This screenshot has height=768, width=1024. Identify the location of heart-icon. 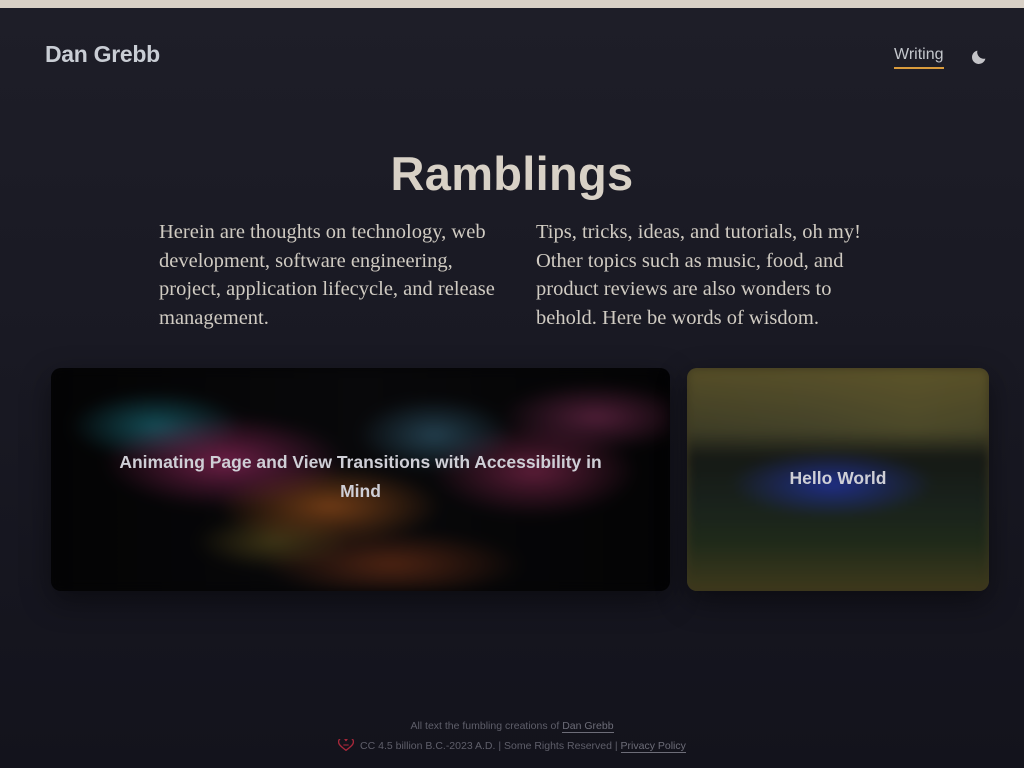
(346, 745).